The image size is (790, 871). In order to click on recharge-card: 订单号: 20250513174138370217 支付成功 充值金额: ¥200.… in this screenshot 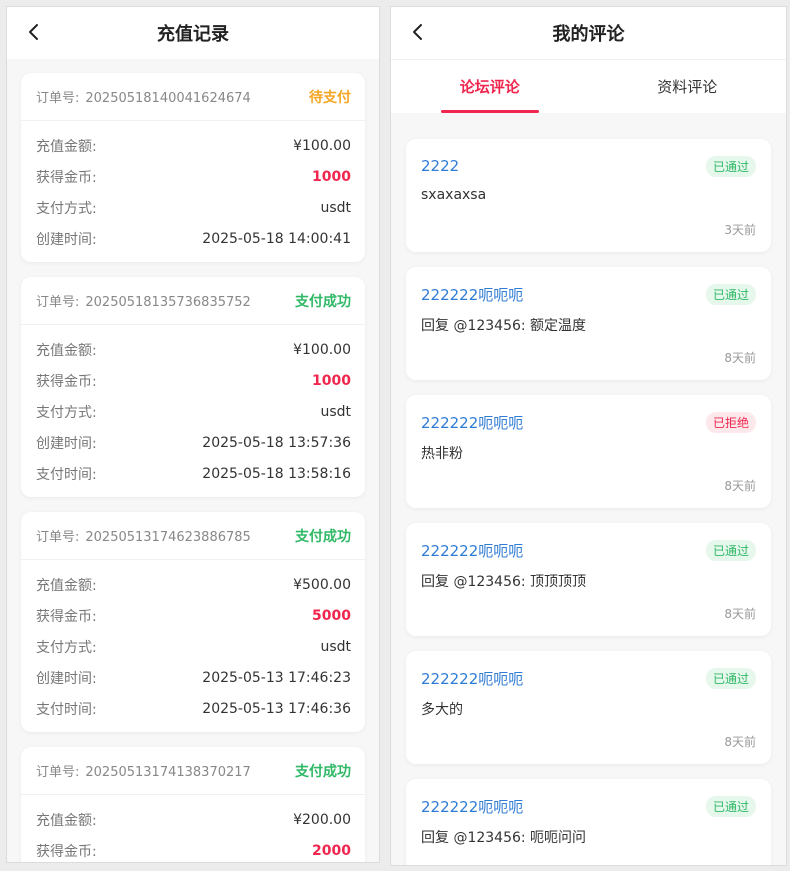, I will do `click(193, 804)`.